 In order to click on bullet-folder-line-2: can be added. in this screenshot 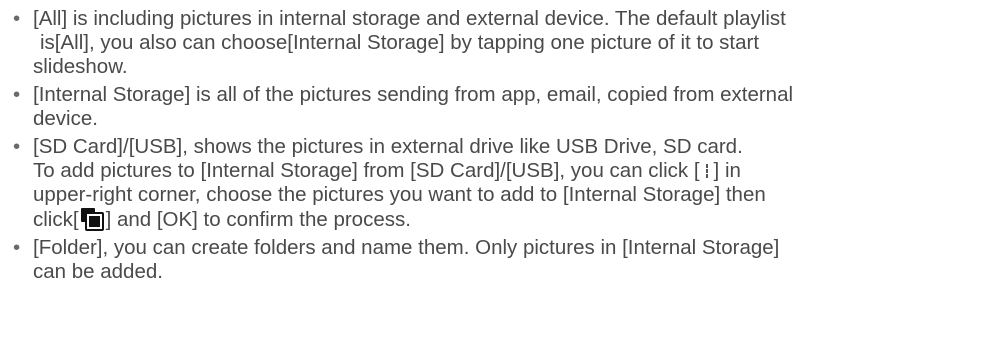, I will do `click(98, 271)`.